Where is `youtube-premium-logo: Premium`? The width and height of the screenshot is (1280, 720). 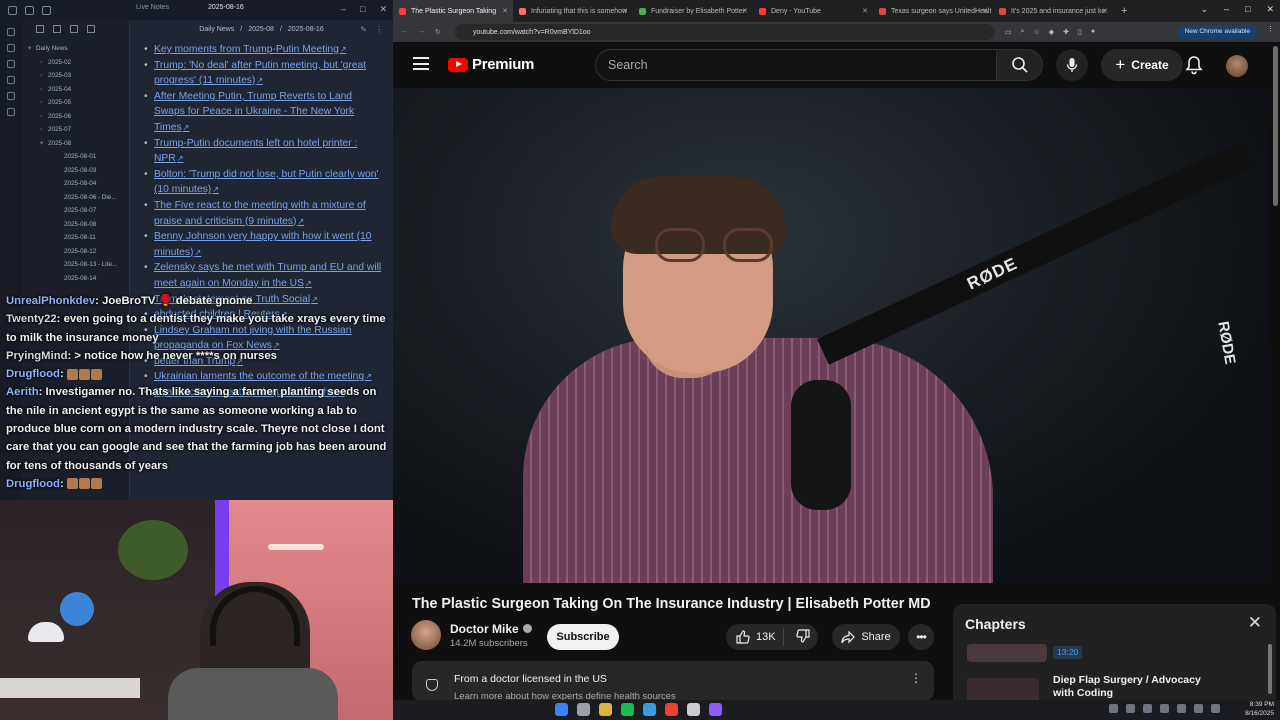
youtube-premium-logo: Premium is located at coordinates (491, 64).